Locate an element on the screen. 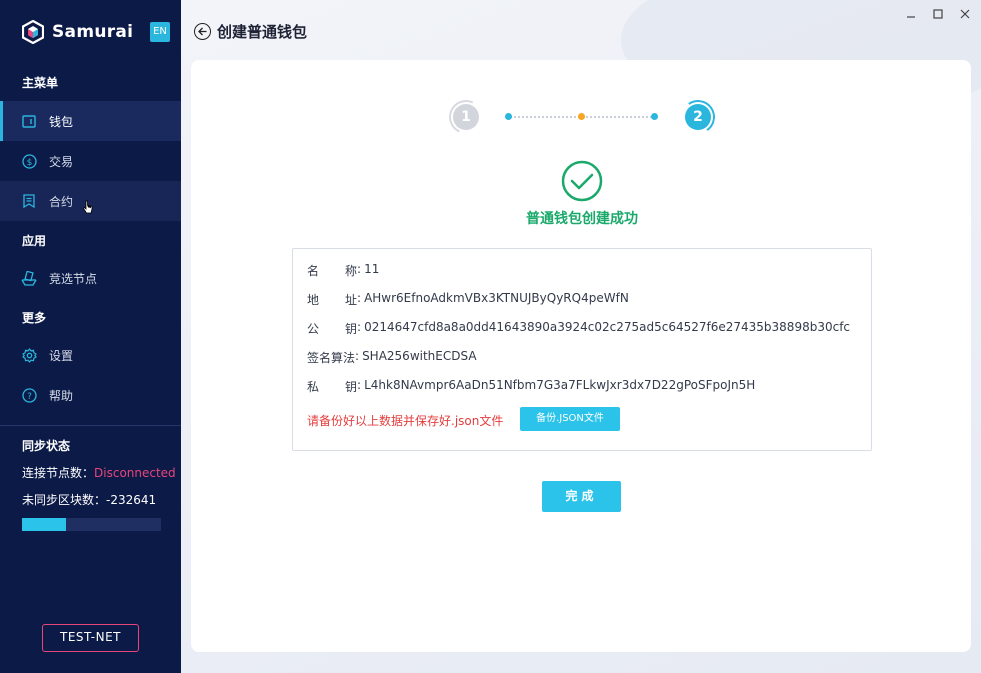  minimize-icon is located at coordinates (910, 13).